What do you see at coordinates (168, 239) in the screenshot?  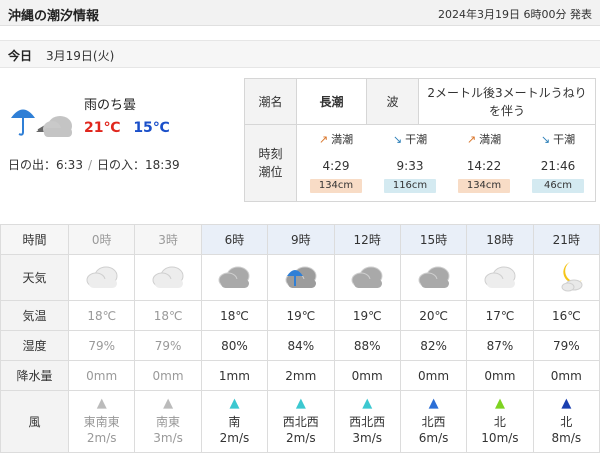 I see `time-cell: 3時` at bounding box center [168, 239].